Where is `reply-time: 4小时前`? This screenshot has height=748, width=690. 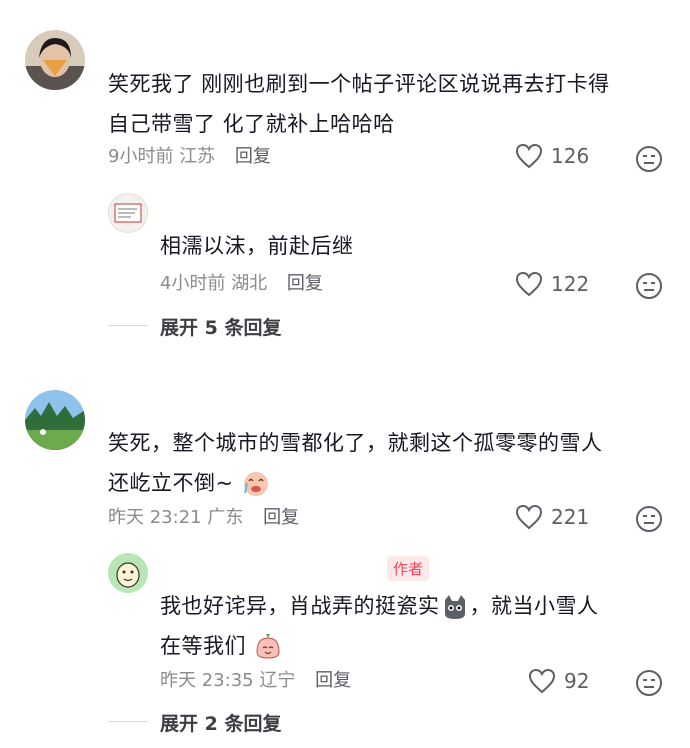 reply-time: 4小时前 is located at coordinates (193, 283).